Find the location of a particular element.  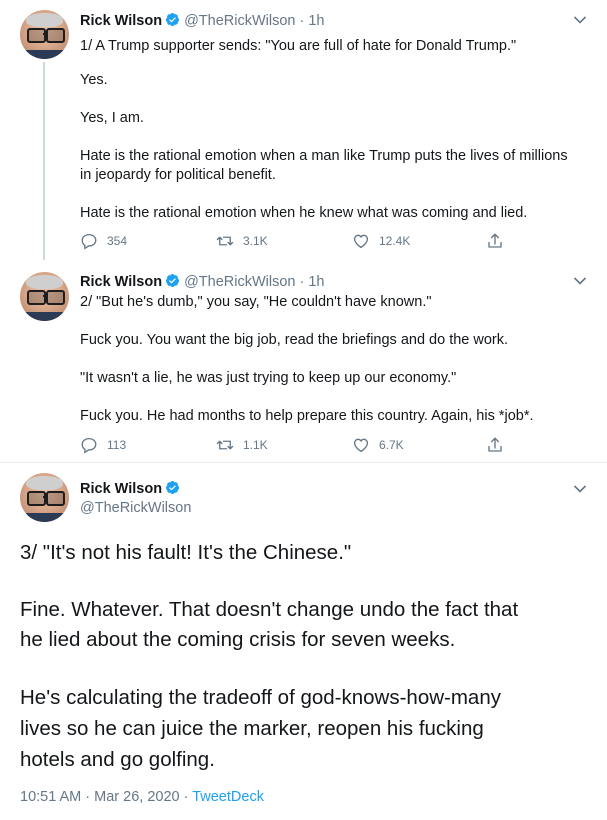

reply-button: 113 is located at coordinates (103, 445).